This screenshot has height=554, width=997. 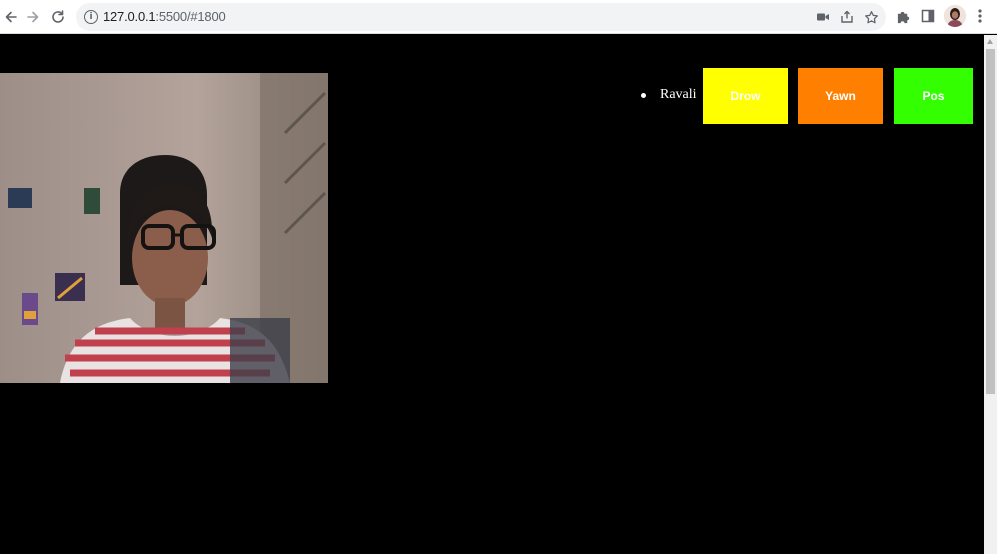 I want to click on url-text: 127.0.0.1:5500/#1800, so click(x=164, y=16).